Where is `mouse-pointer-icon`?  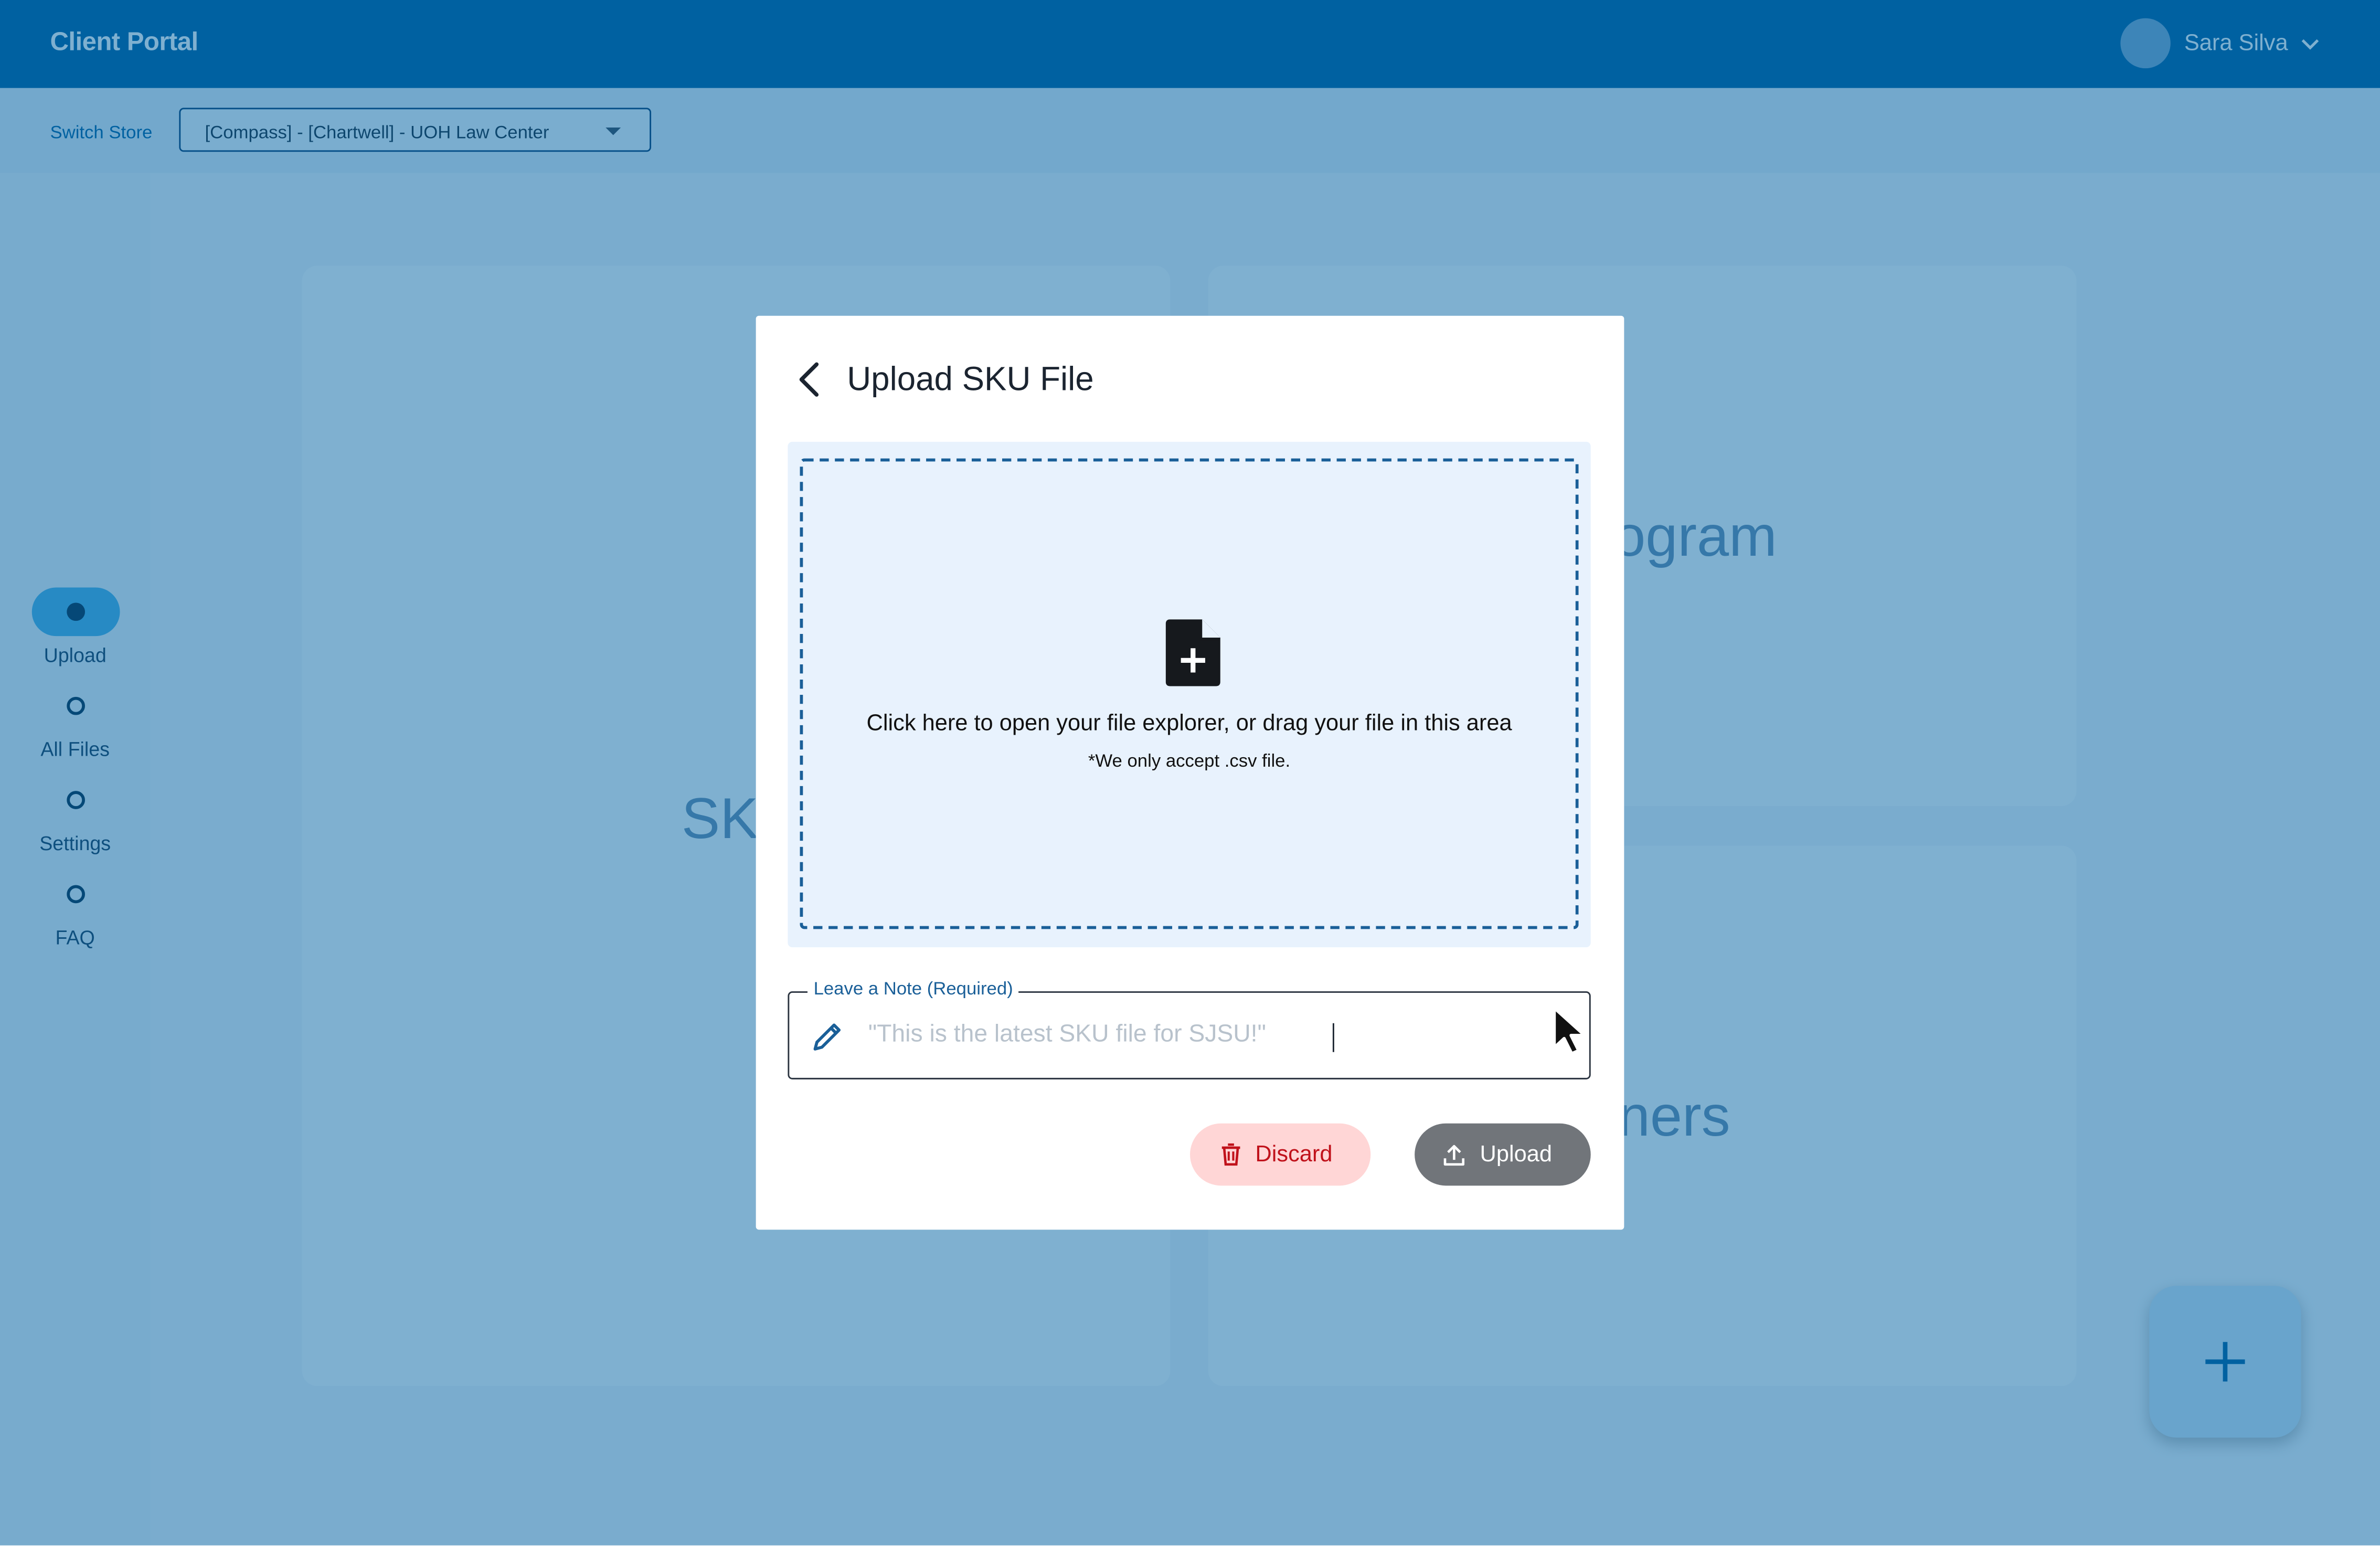
mouse-pointer-icon is located at coordinates (1570, 1030).